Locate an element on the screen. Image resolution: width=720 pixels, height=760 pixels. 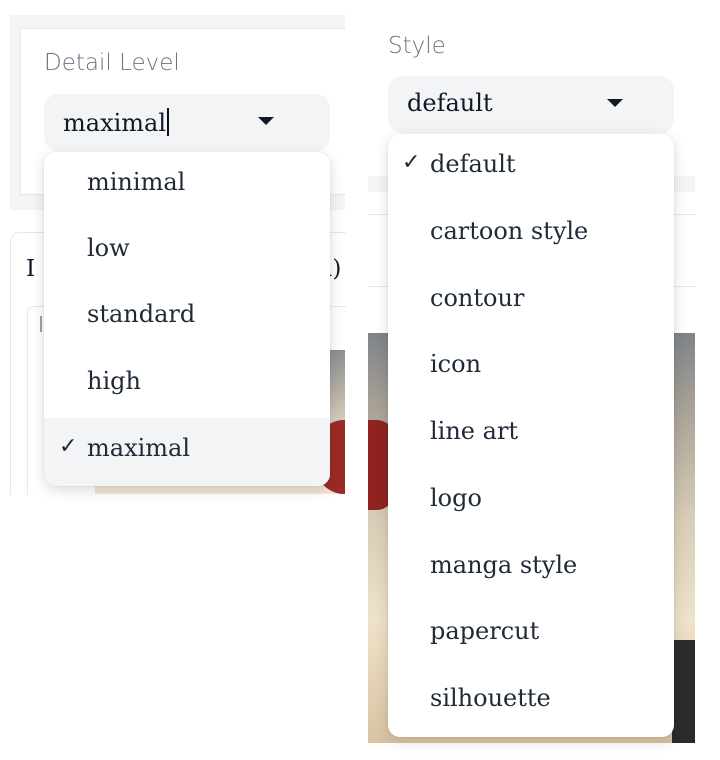
style-value: default is located at coordinates (450, 103).